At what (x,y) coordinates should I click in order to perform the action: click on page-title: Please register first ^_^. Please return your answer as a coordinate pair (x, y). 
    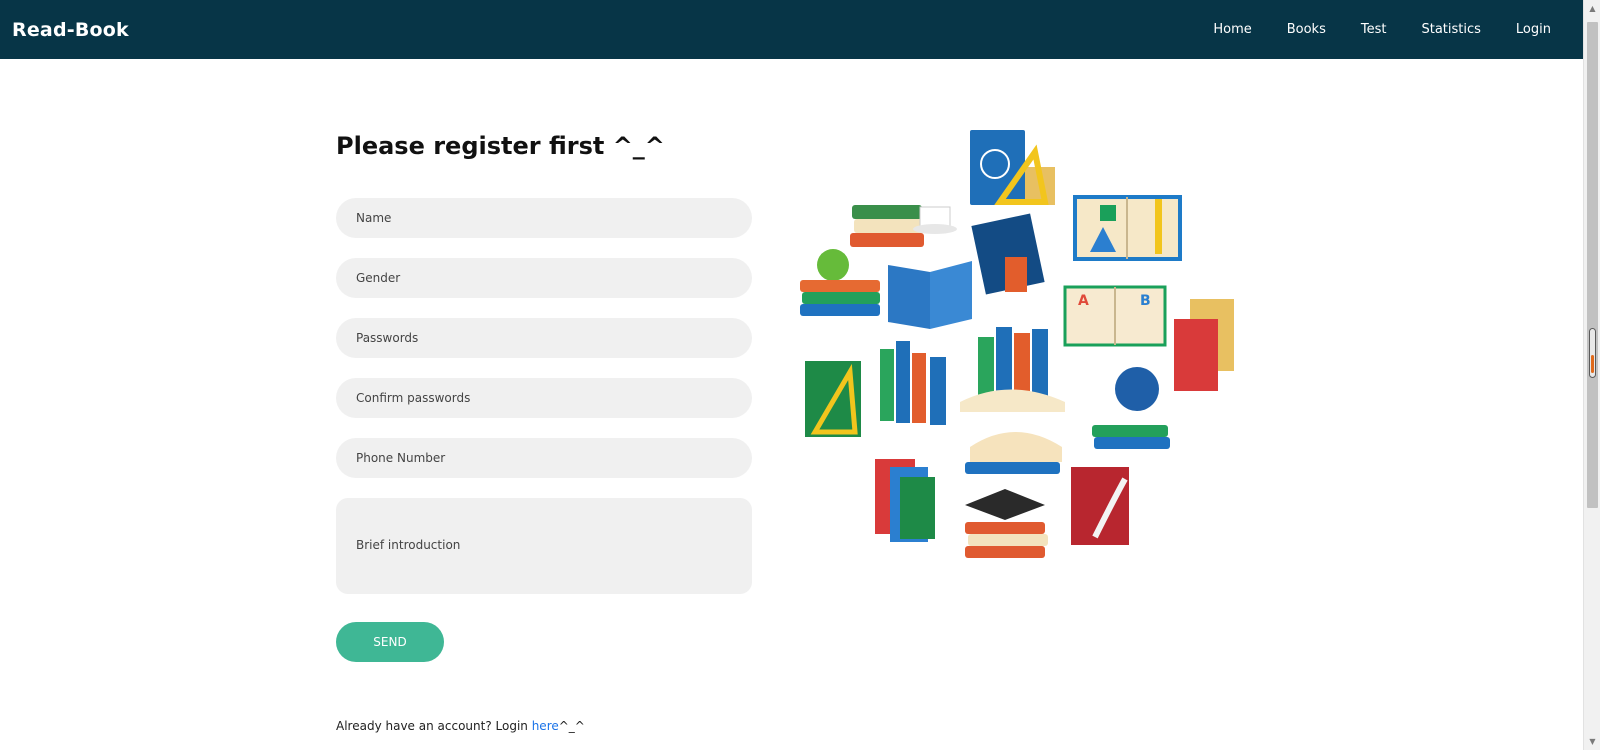
    Looking at the image, I should click on (500, 146).